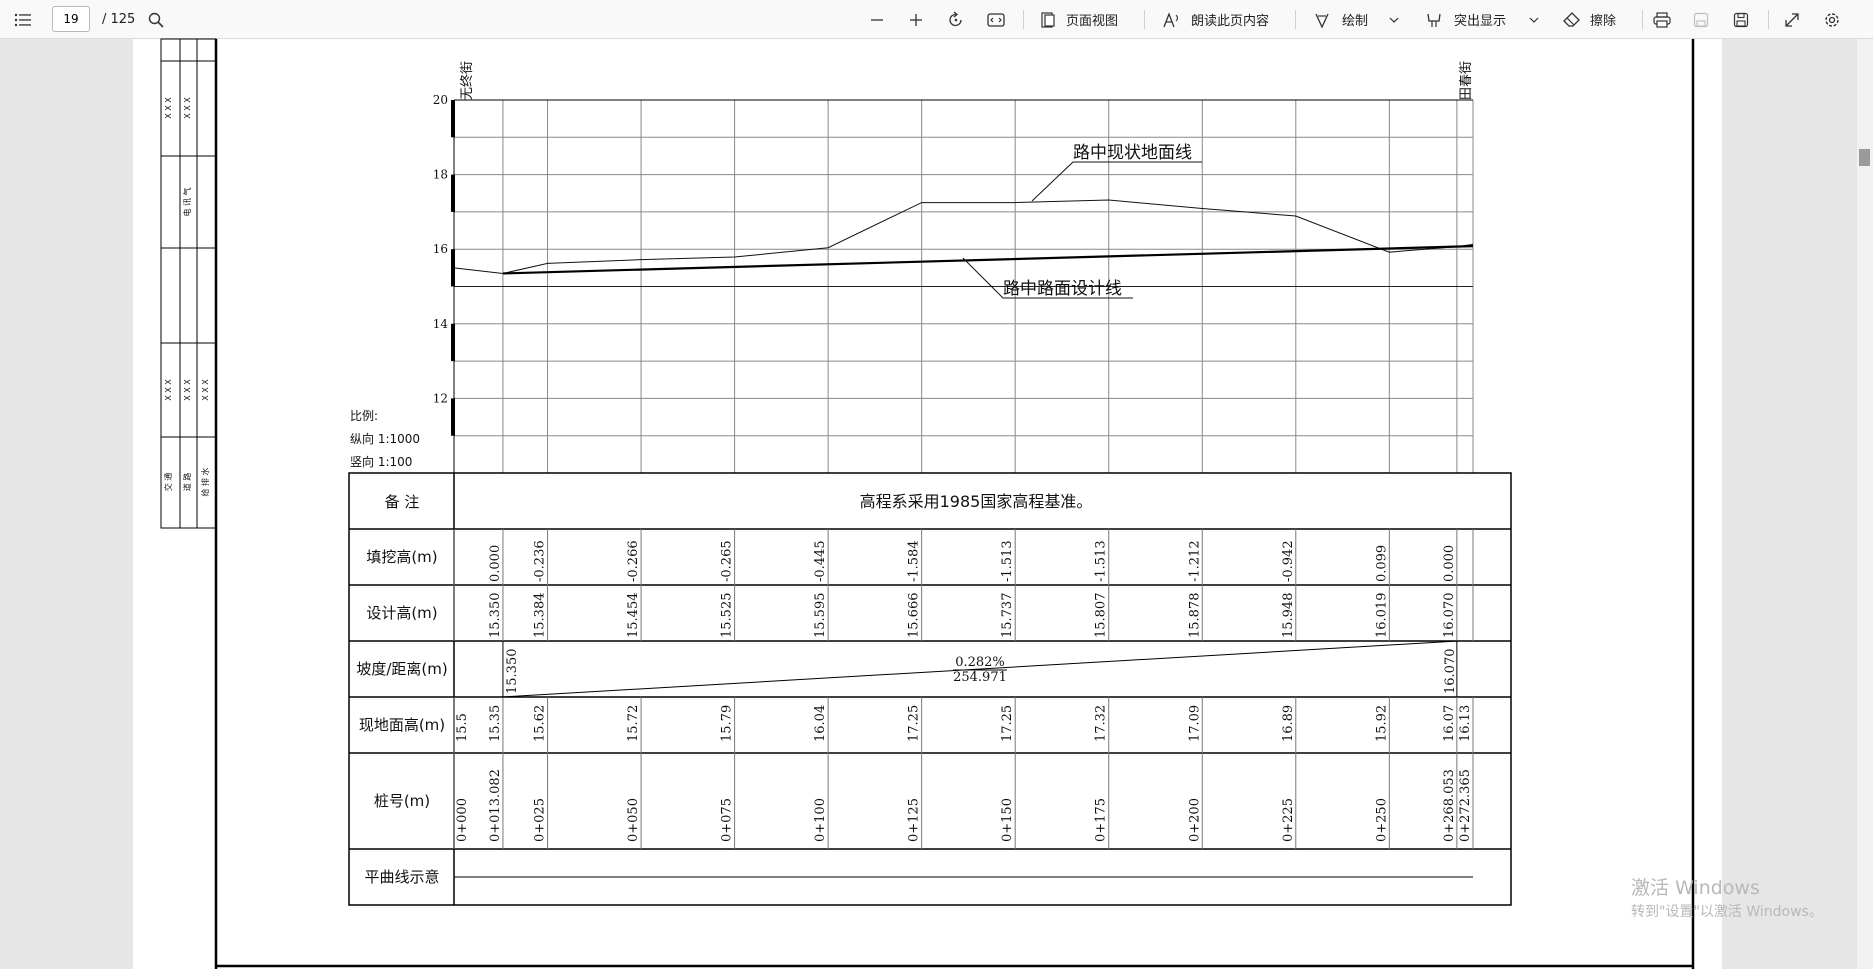 The width and height of the screenshot is (1873, 969). What do you see at coordinates (820, 723) in the screenshot?
I see `ground-value: 16.04` at bounding box center [820, 723].